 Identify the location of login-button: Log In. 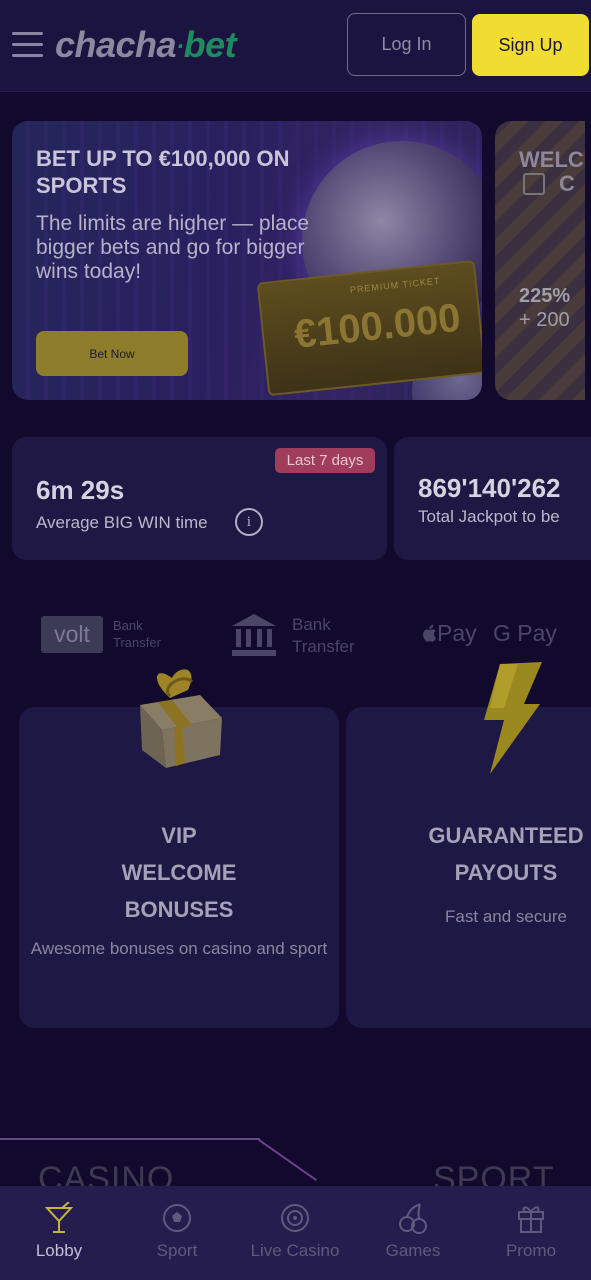
(406, 44).